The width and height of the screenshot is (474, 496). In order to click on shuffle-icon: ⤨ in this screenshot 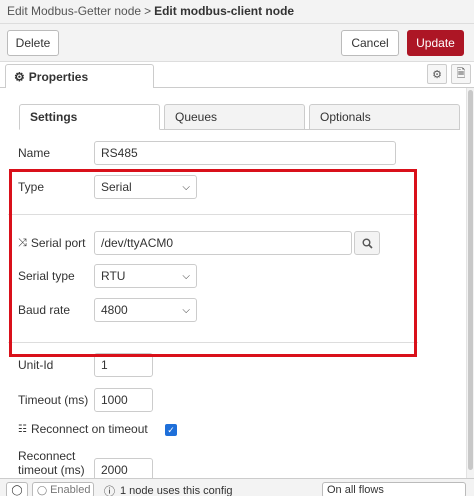, I will do `click(22, 242)`.